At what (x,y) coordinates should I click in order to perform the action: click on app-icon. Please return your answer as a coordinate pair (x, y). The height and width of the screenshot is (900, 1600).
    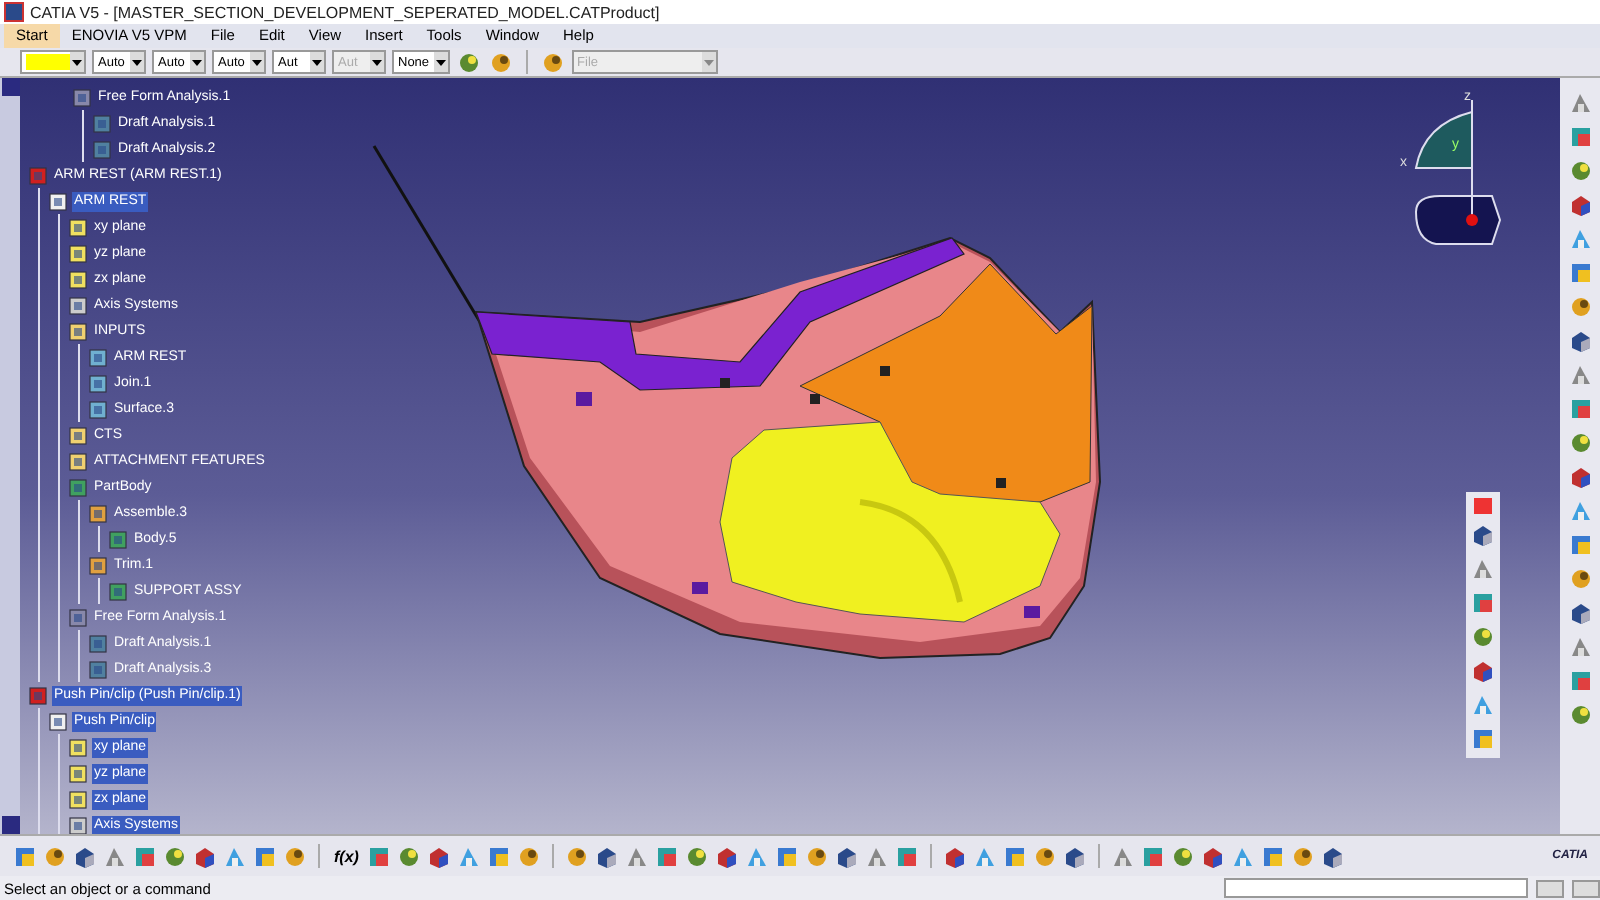
    Looking at the image, I should click on (14, 12).